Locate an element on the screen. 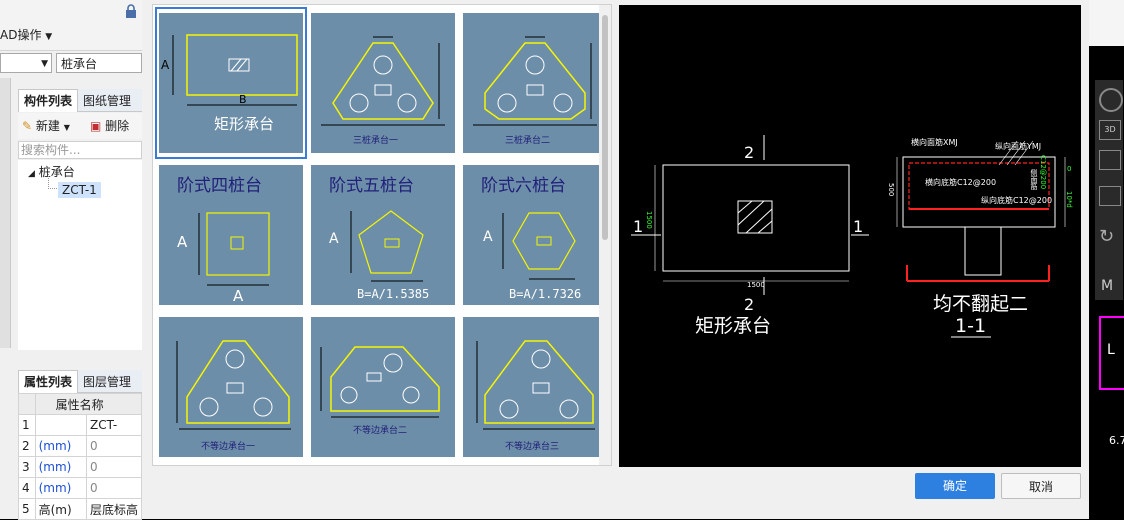  thumb-caption: 阶式四桩台 is located at coordinates (219, 186).